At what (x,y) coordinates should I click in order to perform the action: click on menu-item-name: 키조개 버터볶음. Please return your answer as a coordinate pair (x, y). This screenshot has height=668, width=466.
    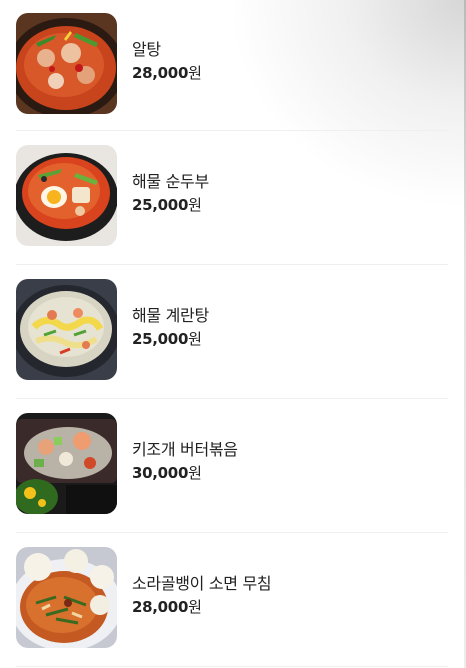
    Looking at the image, I should click on (185, 449).